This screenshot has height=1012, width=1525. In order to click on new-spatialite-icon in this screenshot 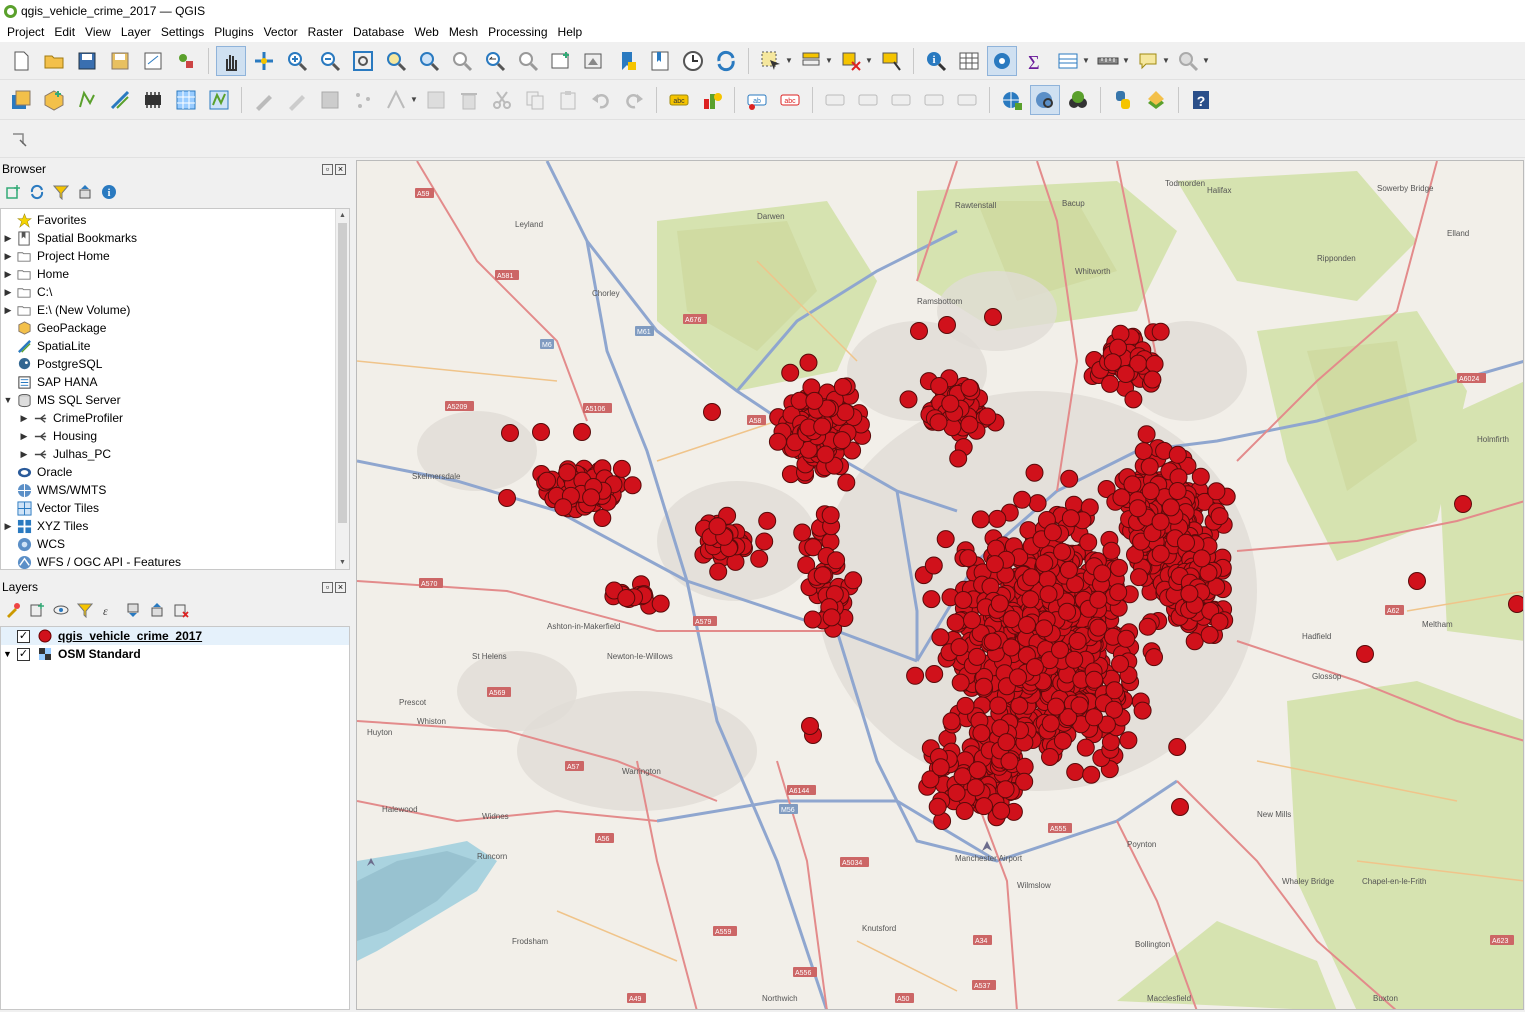, I will do `click(120, 100)`.